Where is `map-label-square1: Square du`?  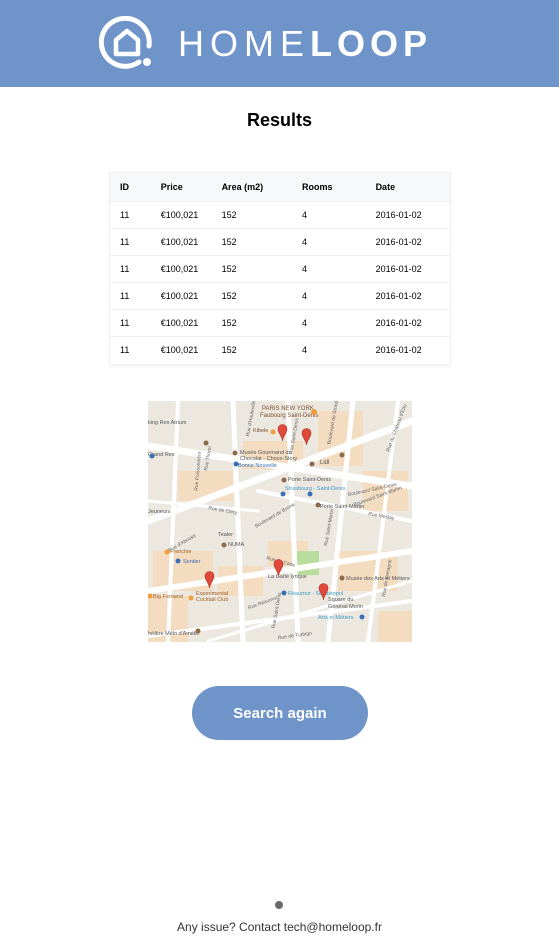
map-label-square1: Square du is located at coordinates (340, 600).